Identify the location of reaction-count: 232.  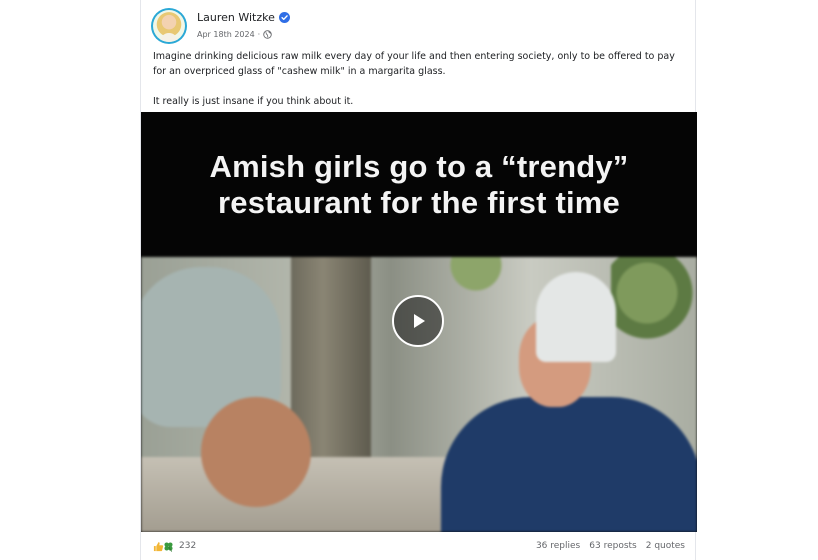
(188, 546).